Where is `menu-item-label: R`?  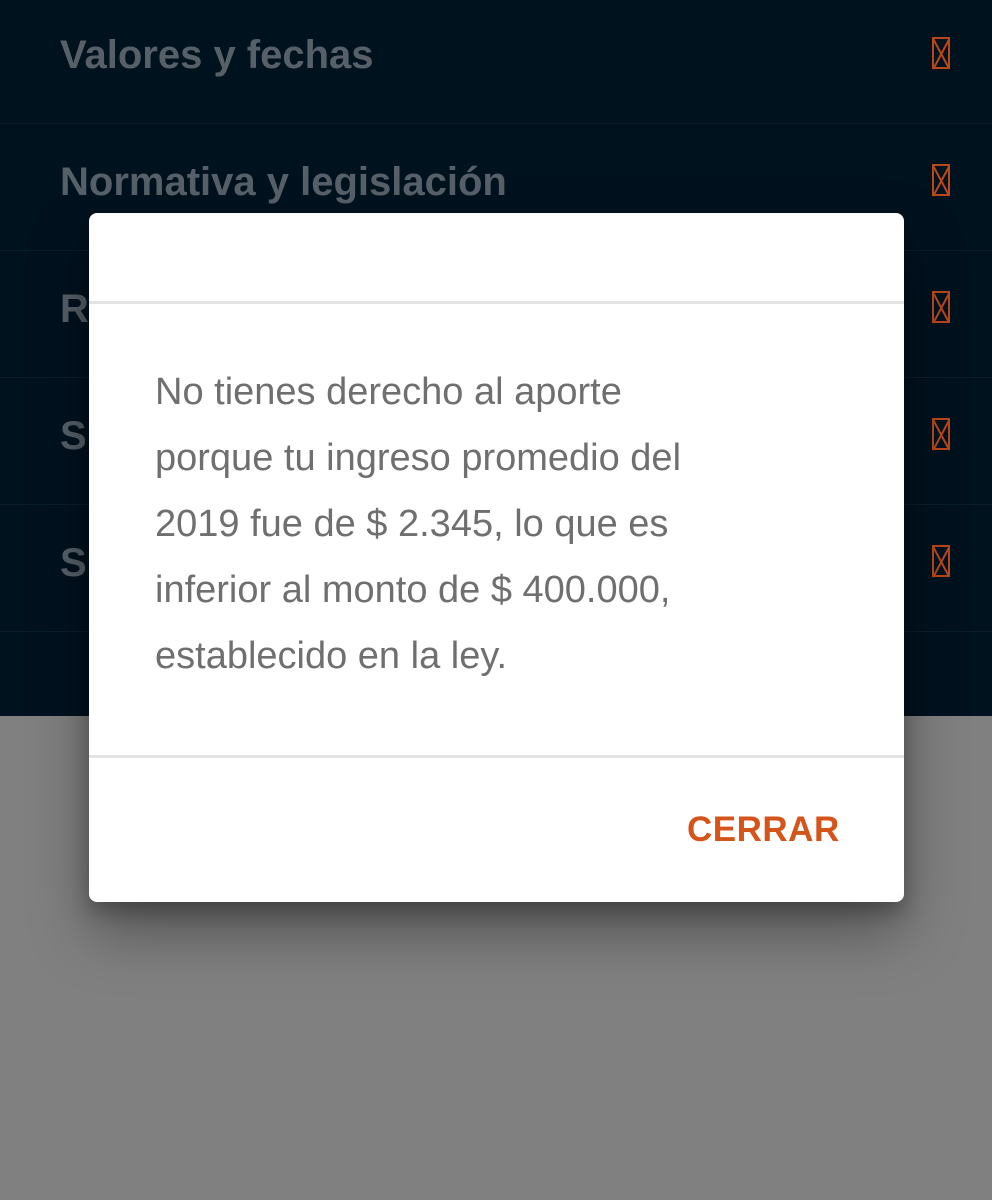 menu-item-label: R is located at coordinates (74, 309).